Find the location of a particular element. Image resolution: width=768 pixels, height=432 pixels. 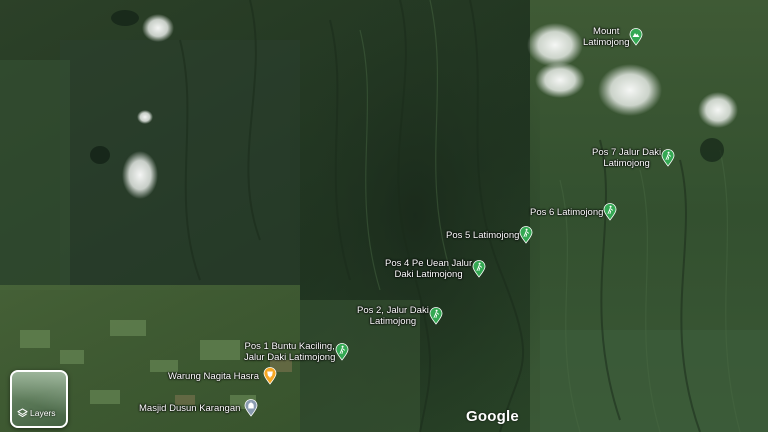

place-label: Pos 7 Jalur Daki Latimojong is located at coordinates (627, 158).